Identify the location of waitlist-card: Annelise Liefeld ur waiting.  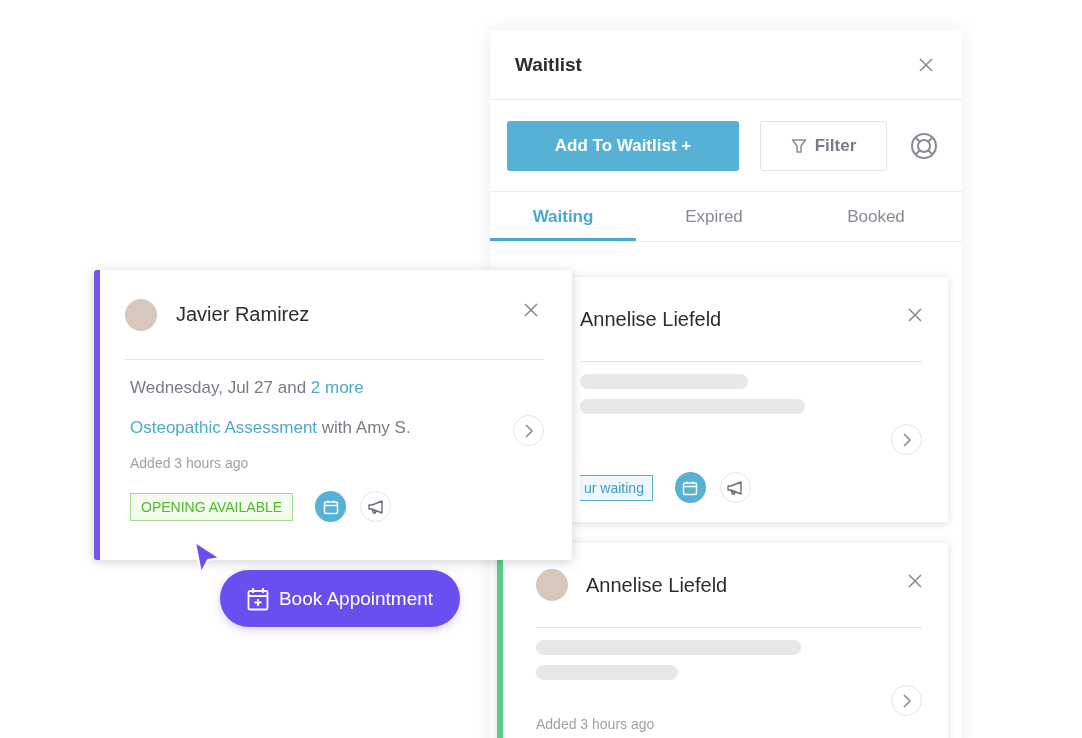
(760, 399).